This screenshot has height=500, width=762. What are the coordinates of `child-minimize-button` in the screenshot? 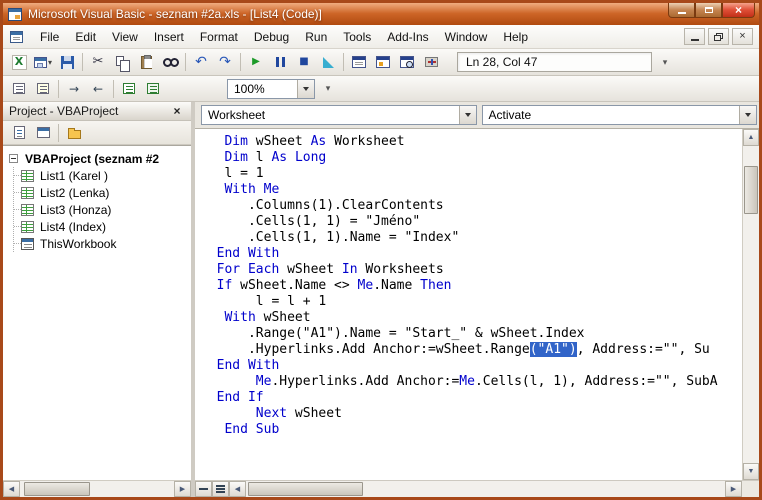 It's located at (694, 36).